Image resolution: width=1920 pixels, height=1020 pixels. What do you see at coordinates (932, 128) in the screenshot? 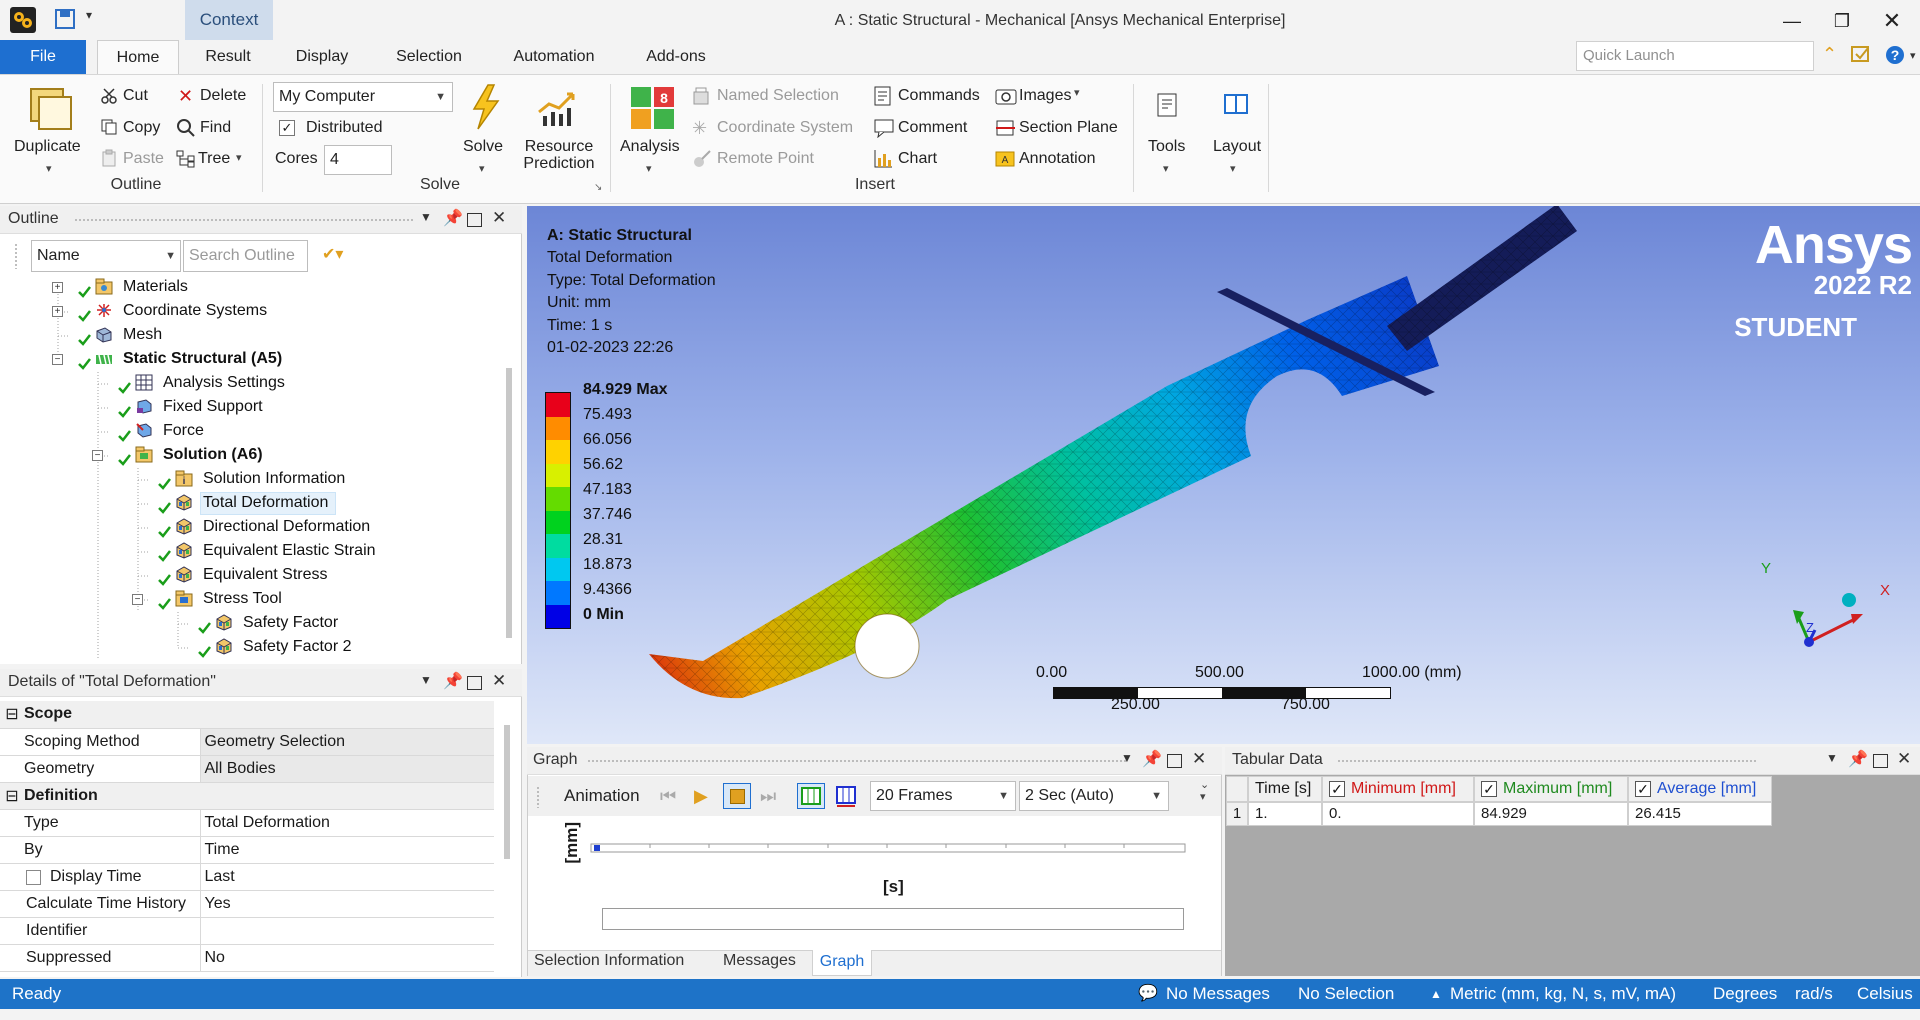
I see `comment-button: Comment` at bounding box center [932, 128].